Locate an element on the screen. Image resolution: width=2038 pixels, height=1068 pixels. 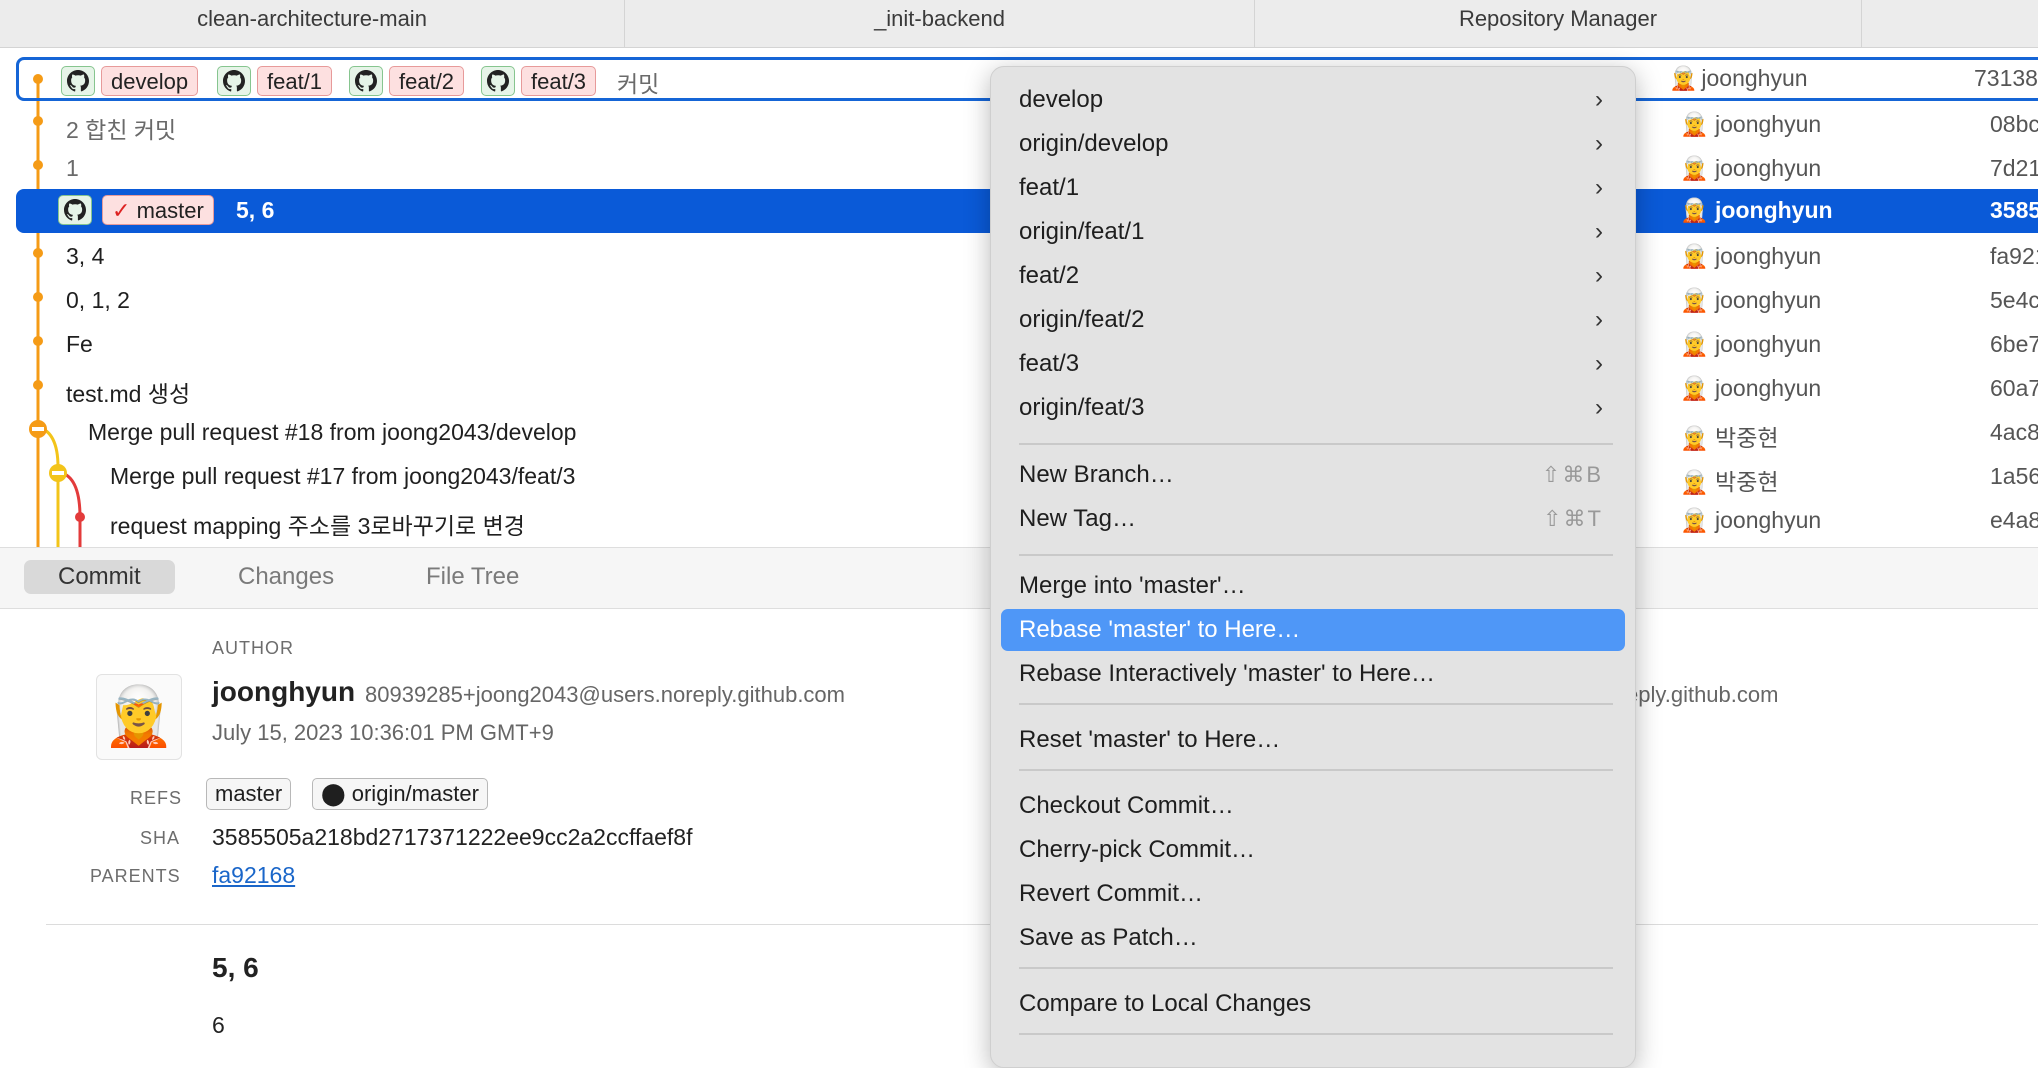
commit-message: 0, 1, 2 is located at coordinates (98, 300).